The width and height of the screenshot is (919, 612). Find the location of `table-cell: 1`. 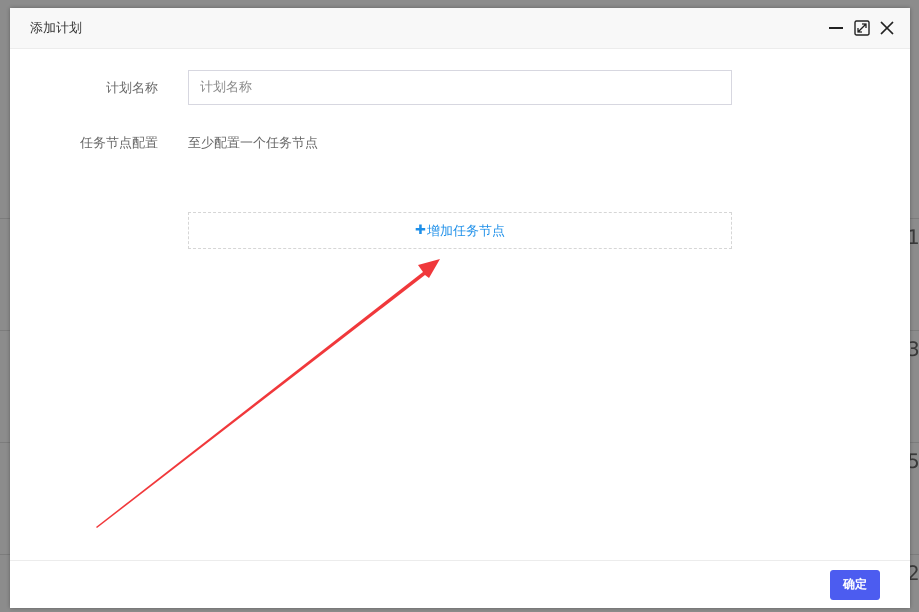

table-cell: 1 is located at coordinates (913, 237).